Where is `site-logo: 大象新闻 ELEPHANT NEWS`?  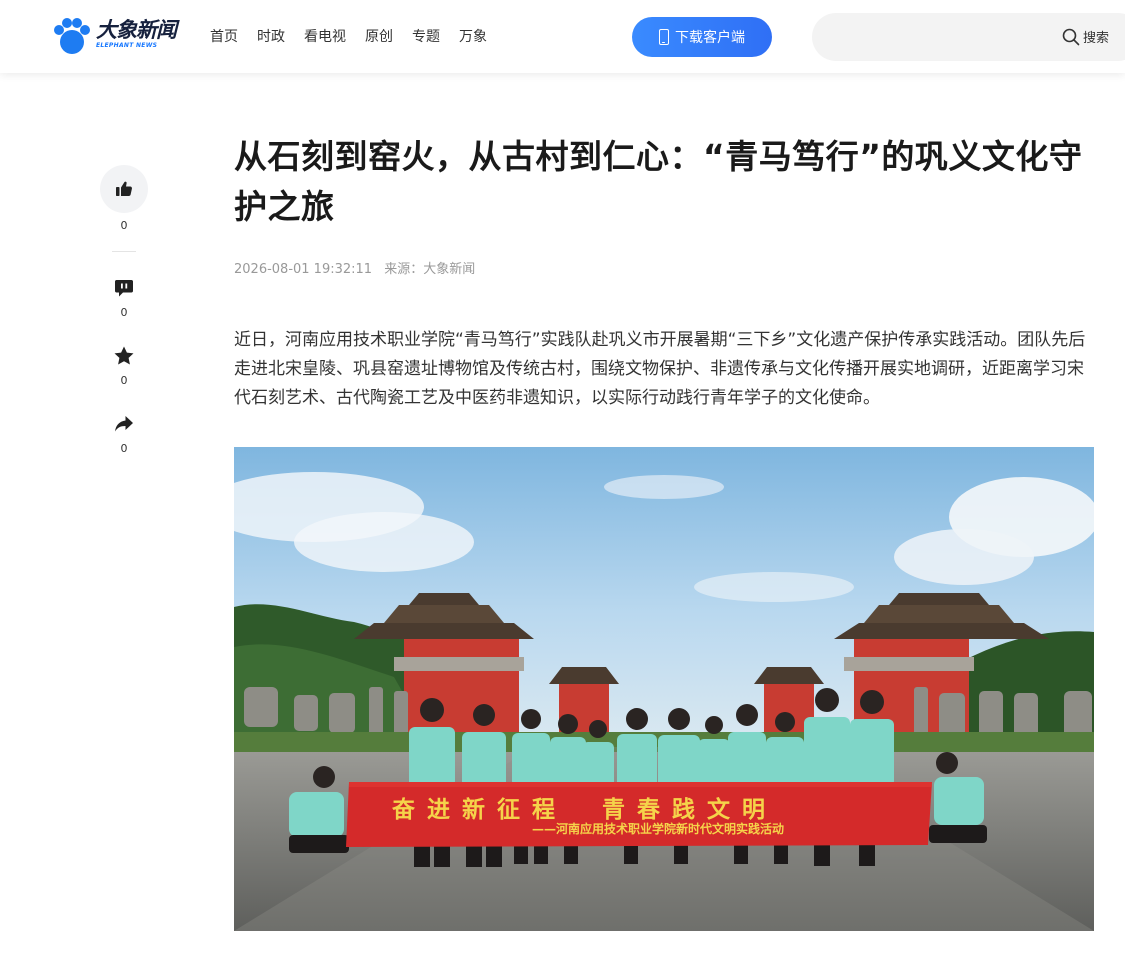
site-logo: 大象新闻 ELEPHANT NEWS is located at coordinates (114, 36).